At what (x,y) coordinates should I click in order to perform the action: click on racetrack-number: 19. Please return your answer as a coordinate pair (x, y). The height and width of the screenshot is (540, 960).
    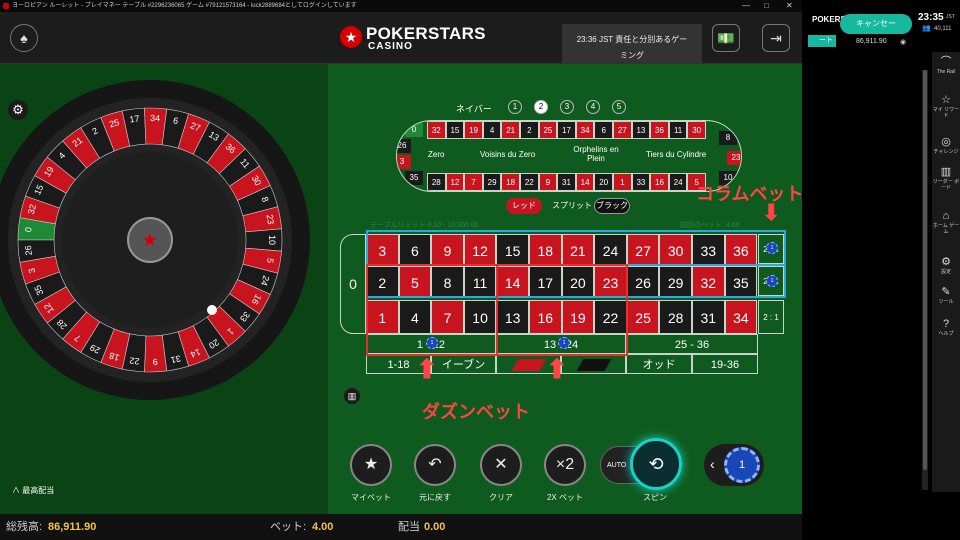
    Looking at the image, I should click on (473, 130).